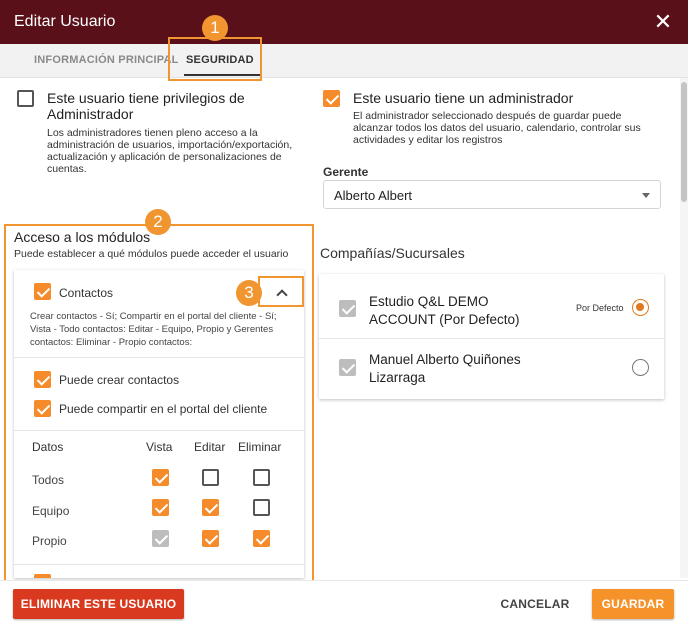  What do you see at coordinates (42, 379) in the screenshot?
I see `can-create-checkbox` at bounding box center [42, 379].